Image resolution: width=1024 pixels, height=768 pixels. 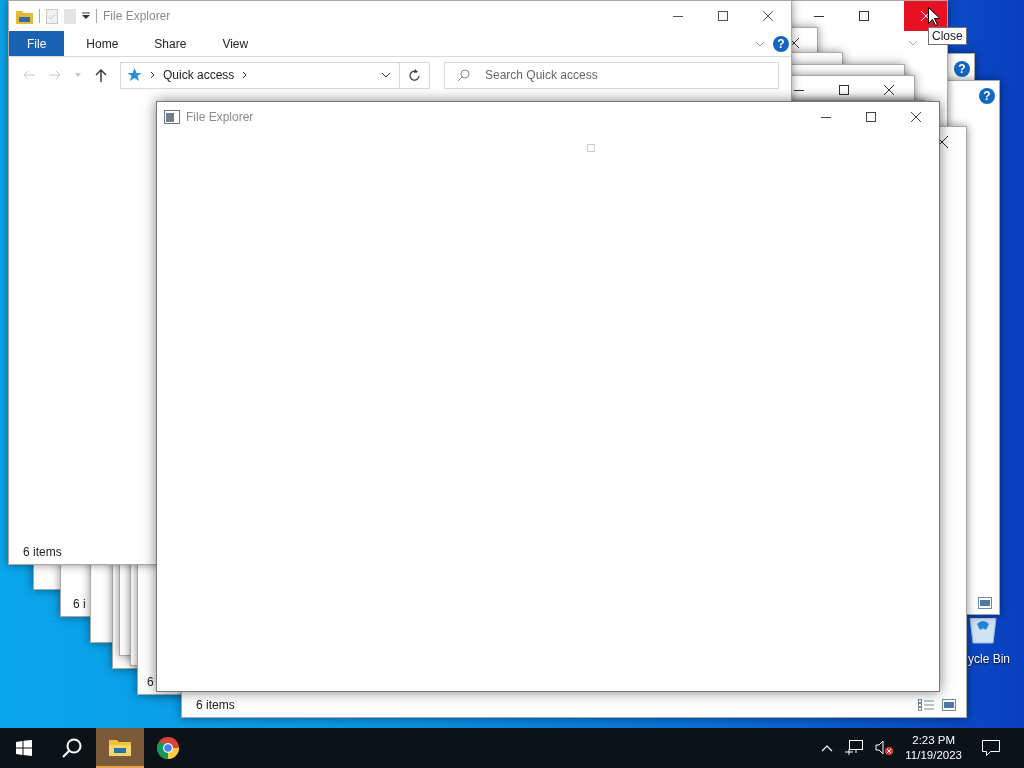 What do you see at coordinates (37, 43) in the screenshot?
I see `ribbon-tab: File` at bounding box center [37, 43].